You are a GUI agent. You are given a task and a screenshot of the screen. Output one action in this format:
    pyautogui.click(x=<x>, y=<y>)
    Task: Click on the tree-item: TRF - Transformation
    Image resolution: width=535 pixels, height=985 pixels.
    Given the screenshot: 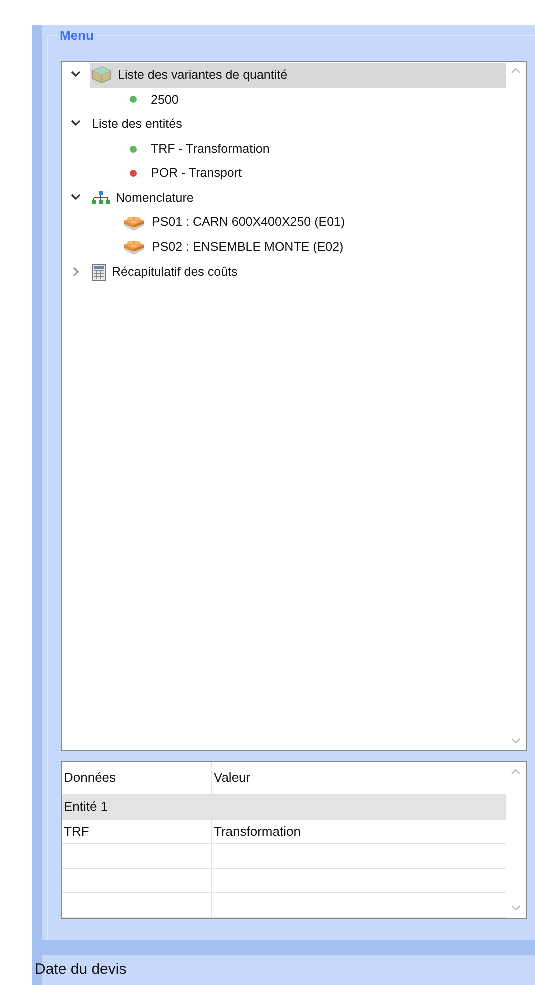 What is the action you would take?
    pyautogui.click(x=313, y=149)
    